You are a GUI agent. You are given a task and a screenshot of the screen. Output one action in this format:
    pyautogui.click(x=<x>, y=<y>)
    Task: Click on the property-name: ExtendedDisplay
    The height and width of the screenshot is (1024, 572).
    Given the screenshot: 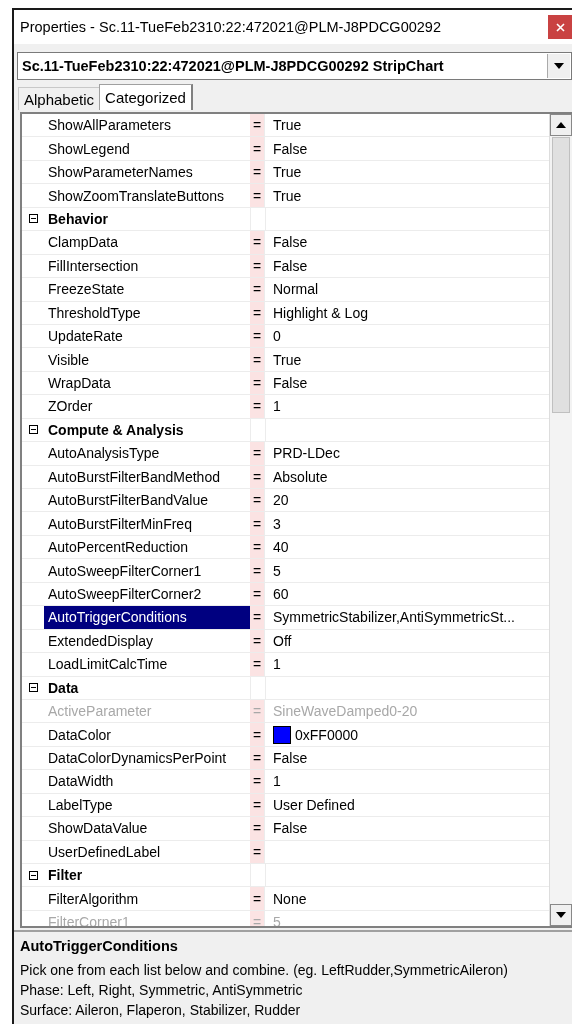 What is the action you would take?
    pyautogui.click(x=147, y=641)
    